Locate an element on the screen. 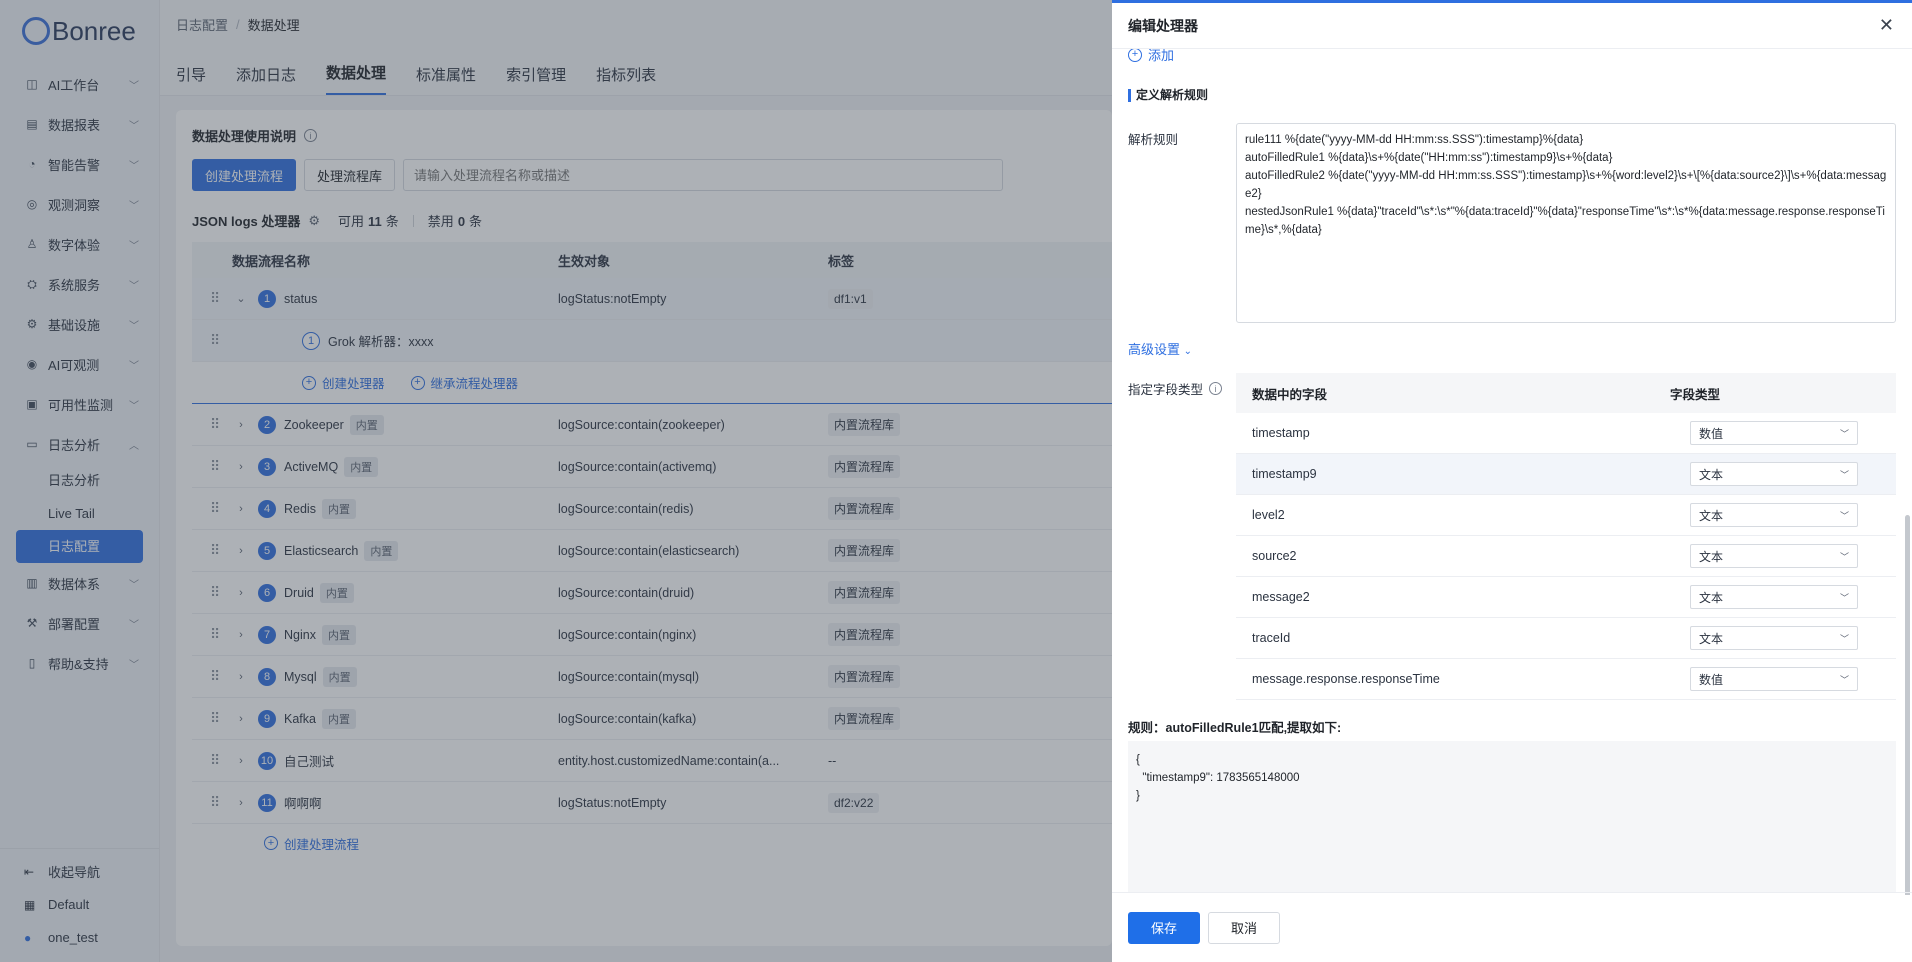  field-name: message.response.responseTime is located at coordinates (1346, 679).